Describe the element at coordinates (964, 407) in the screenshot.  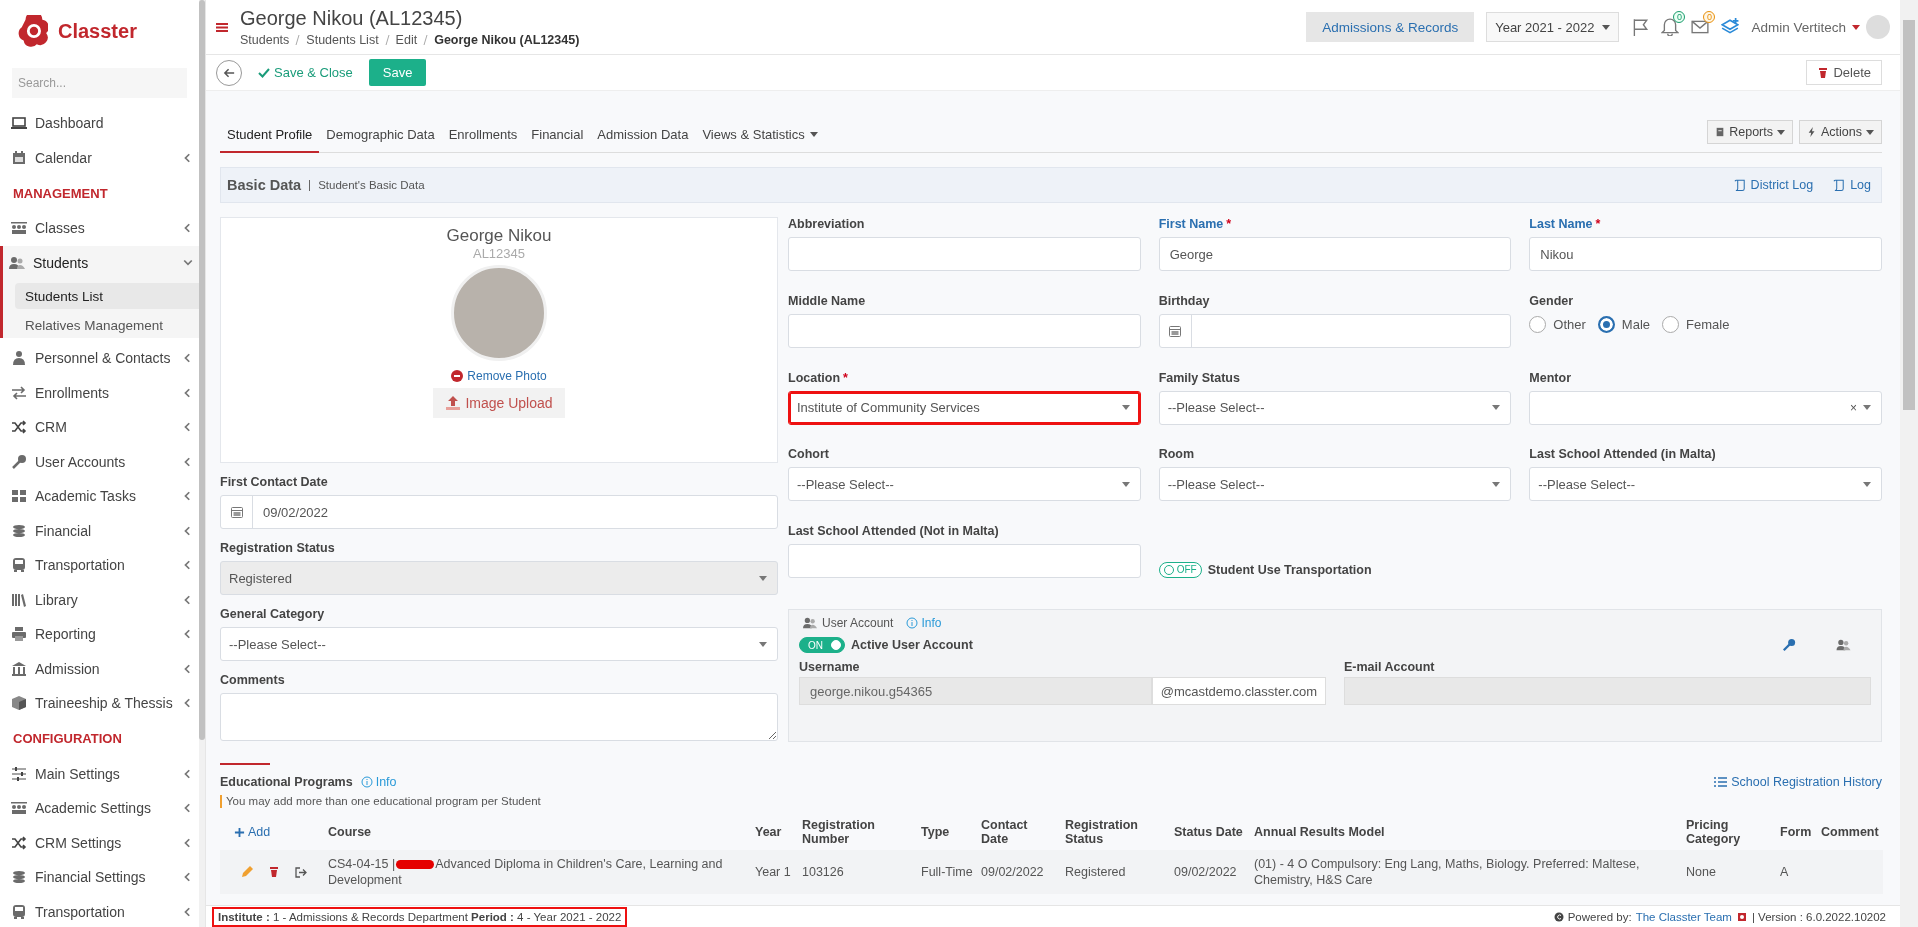
I see `select-field: Institute of Community Services` at that location.